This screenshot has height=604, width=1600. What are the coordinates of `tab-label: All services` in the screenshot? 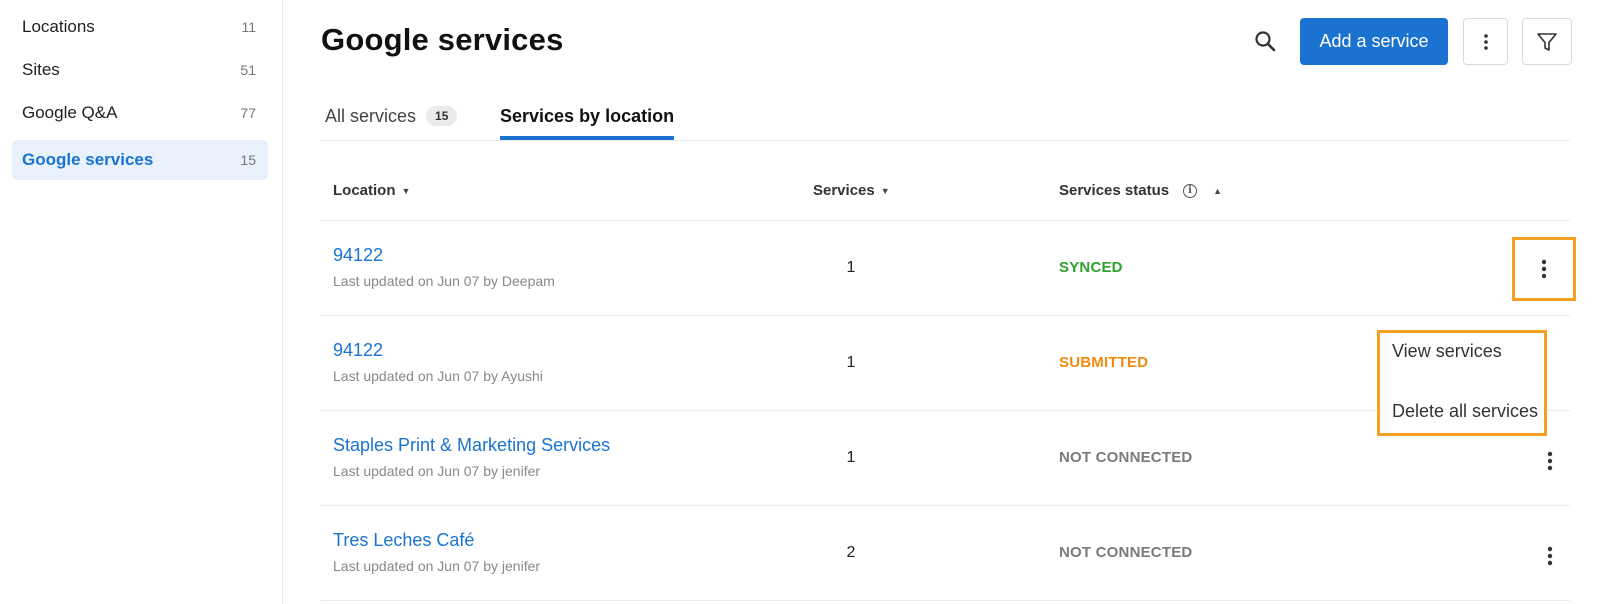 It's located at (371, 115).